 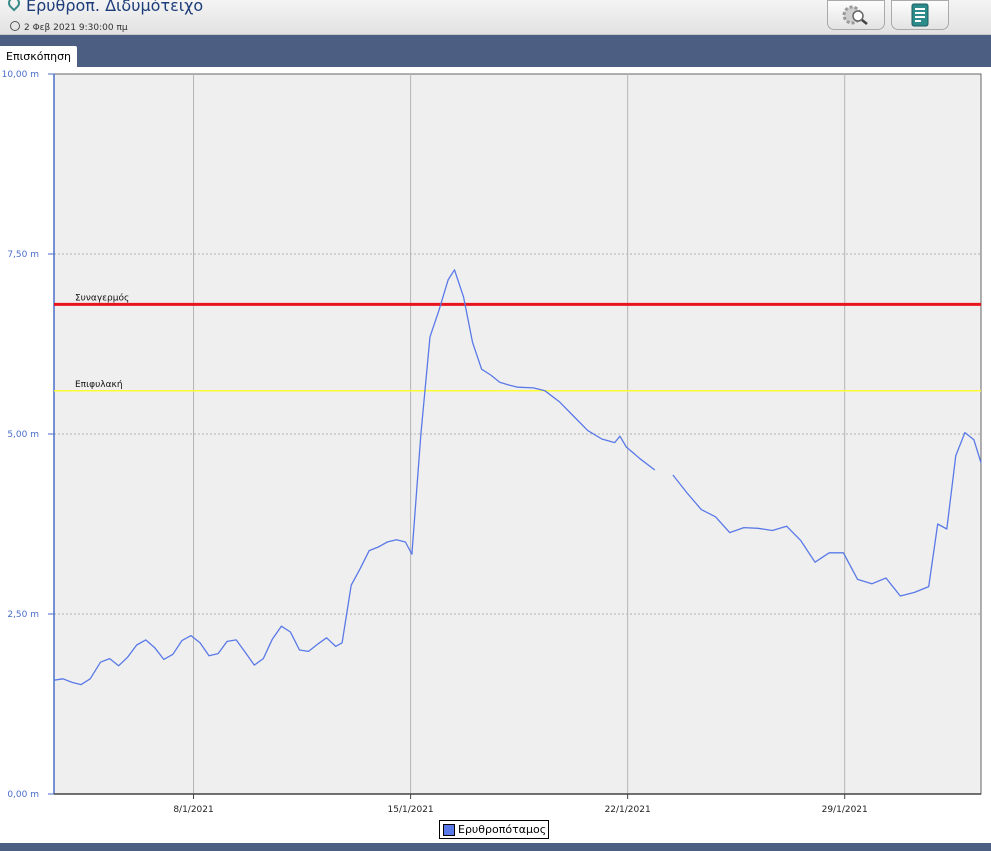 What do you see at coordinates (23, 615) in the screenshot?
I see `y-tick-label: 2,50 m` at bounding box center [23, 615].